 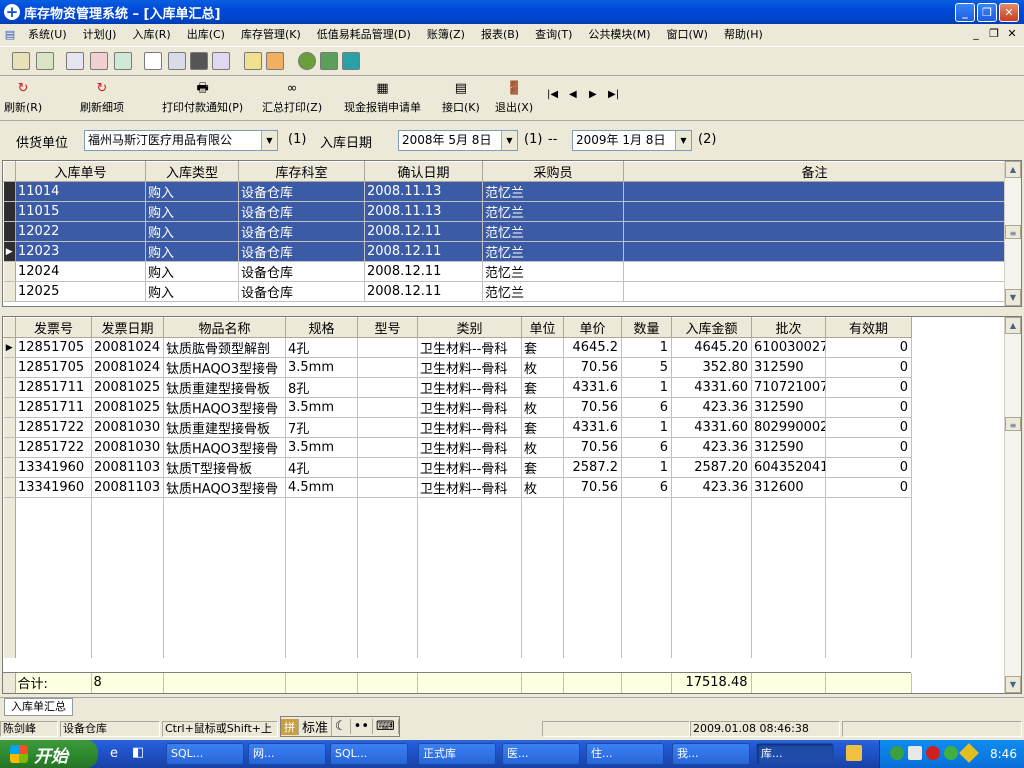 What do you see at coordinates (1012, 33) in the screenshot?
I see `mdi-close-button: ✕` at bounding box center [1012, 33].